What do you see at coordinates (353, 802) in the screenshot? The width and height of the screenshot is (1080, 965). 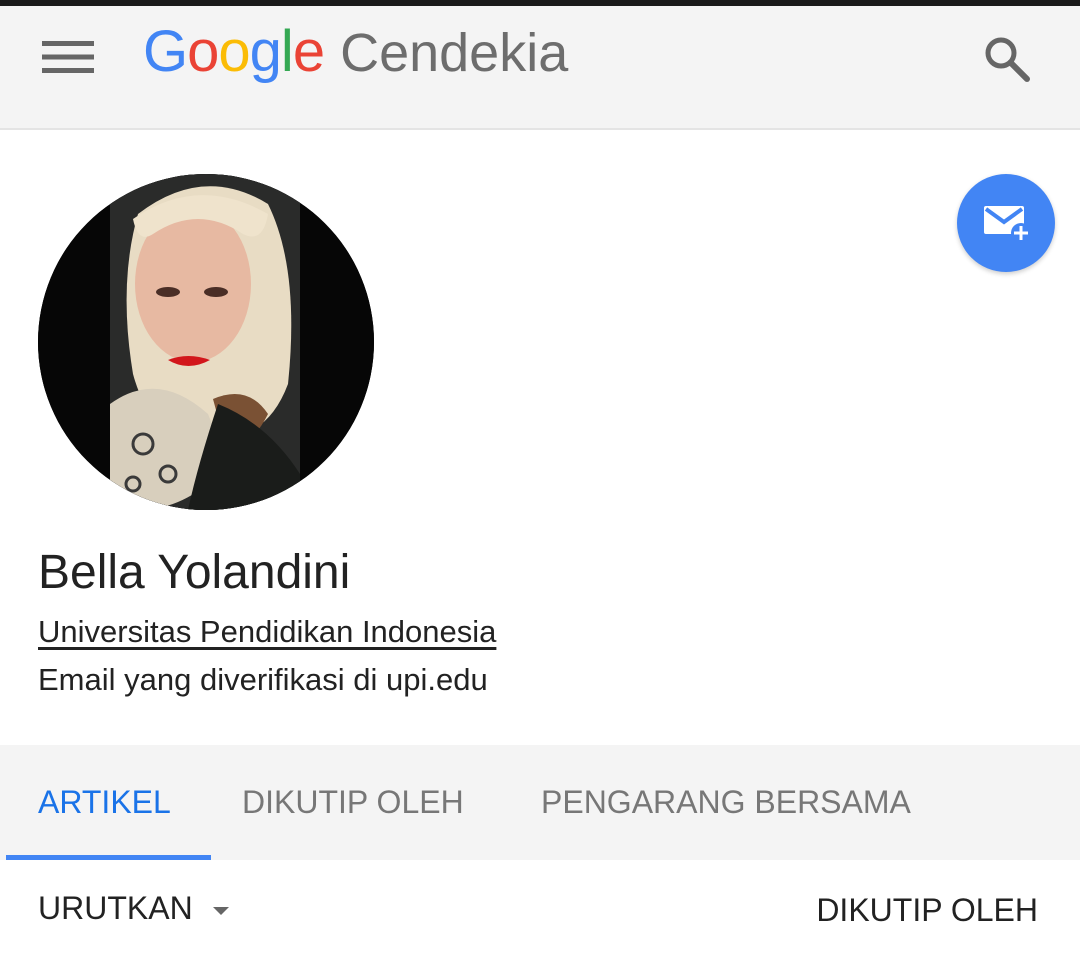 I see `tab-cited-by: DIKUTIP OLEH` at bounding box center [353, 802].